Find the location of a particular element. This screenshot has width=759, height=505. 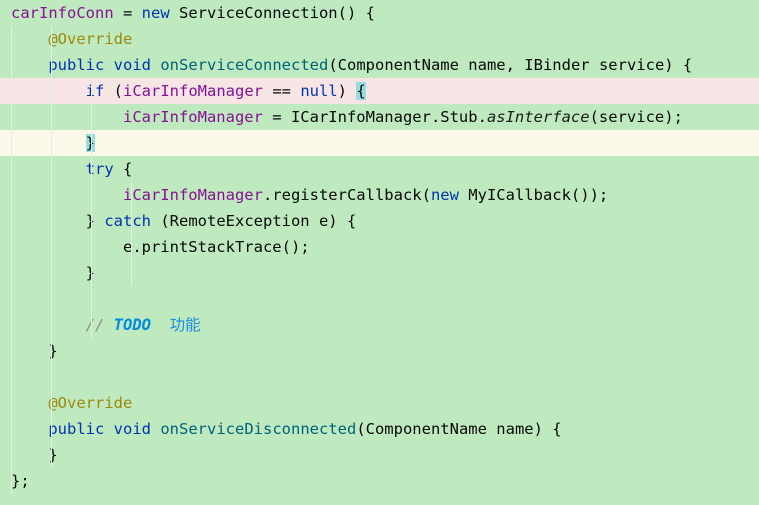

code-token: ( is located at coordinates (113, 91).